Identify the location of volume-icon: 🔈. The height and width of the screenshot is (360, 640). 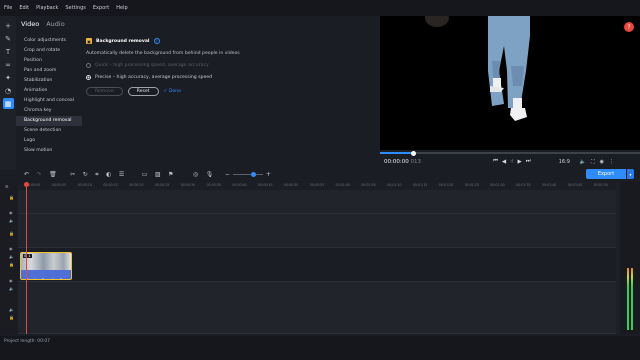
(583, 162).